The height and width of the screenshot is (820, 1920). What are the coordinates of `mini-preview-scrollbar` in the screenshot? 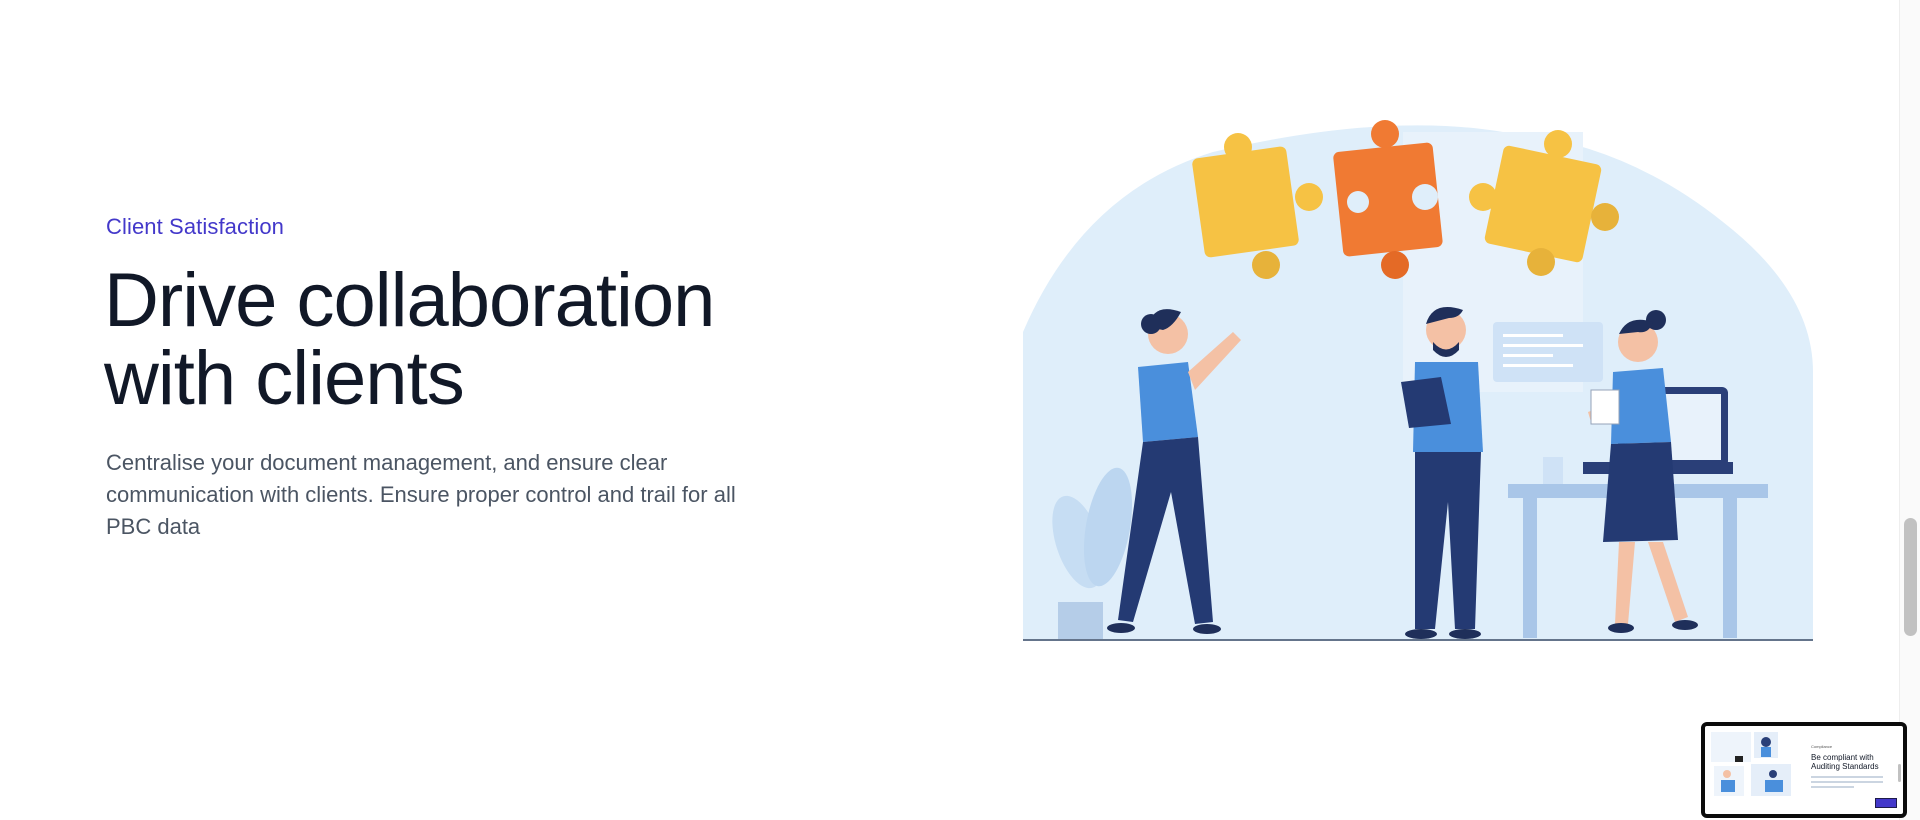 It's located at (1899, 773).